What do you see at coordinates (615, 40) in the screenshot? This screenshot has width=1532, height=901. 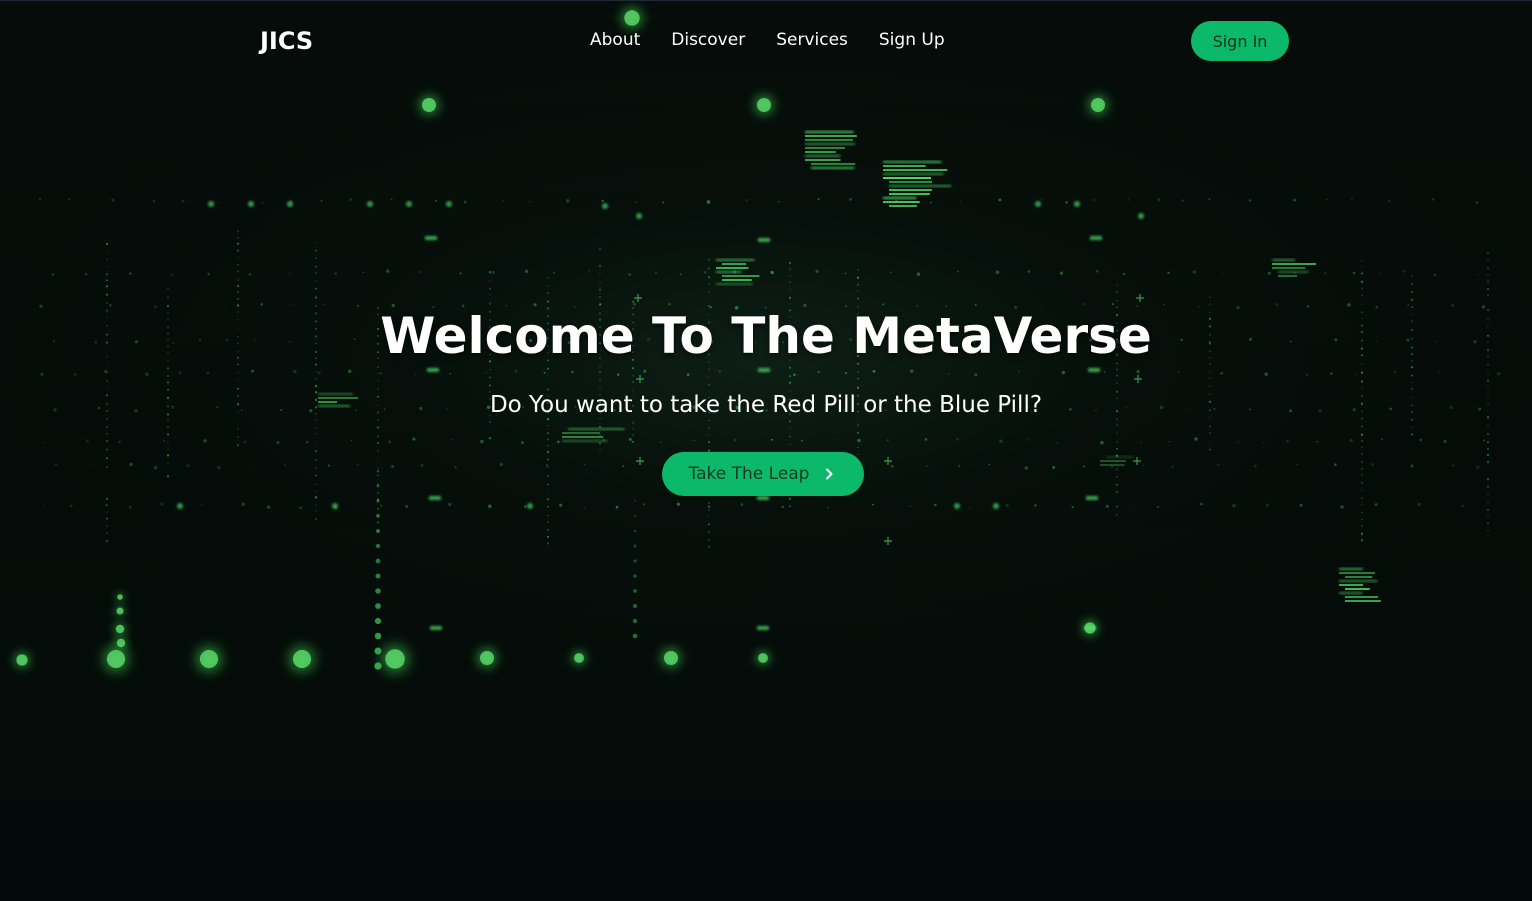 I see `nav-link-about: About` at bounding box center [615, 40].